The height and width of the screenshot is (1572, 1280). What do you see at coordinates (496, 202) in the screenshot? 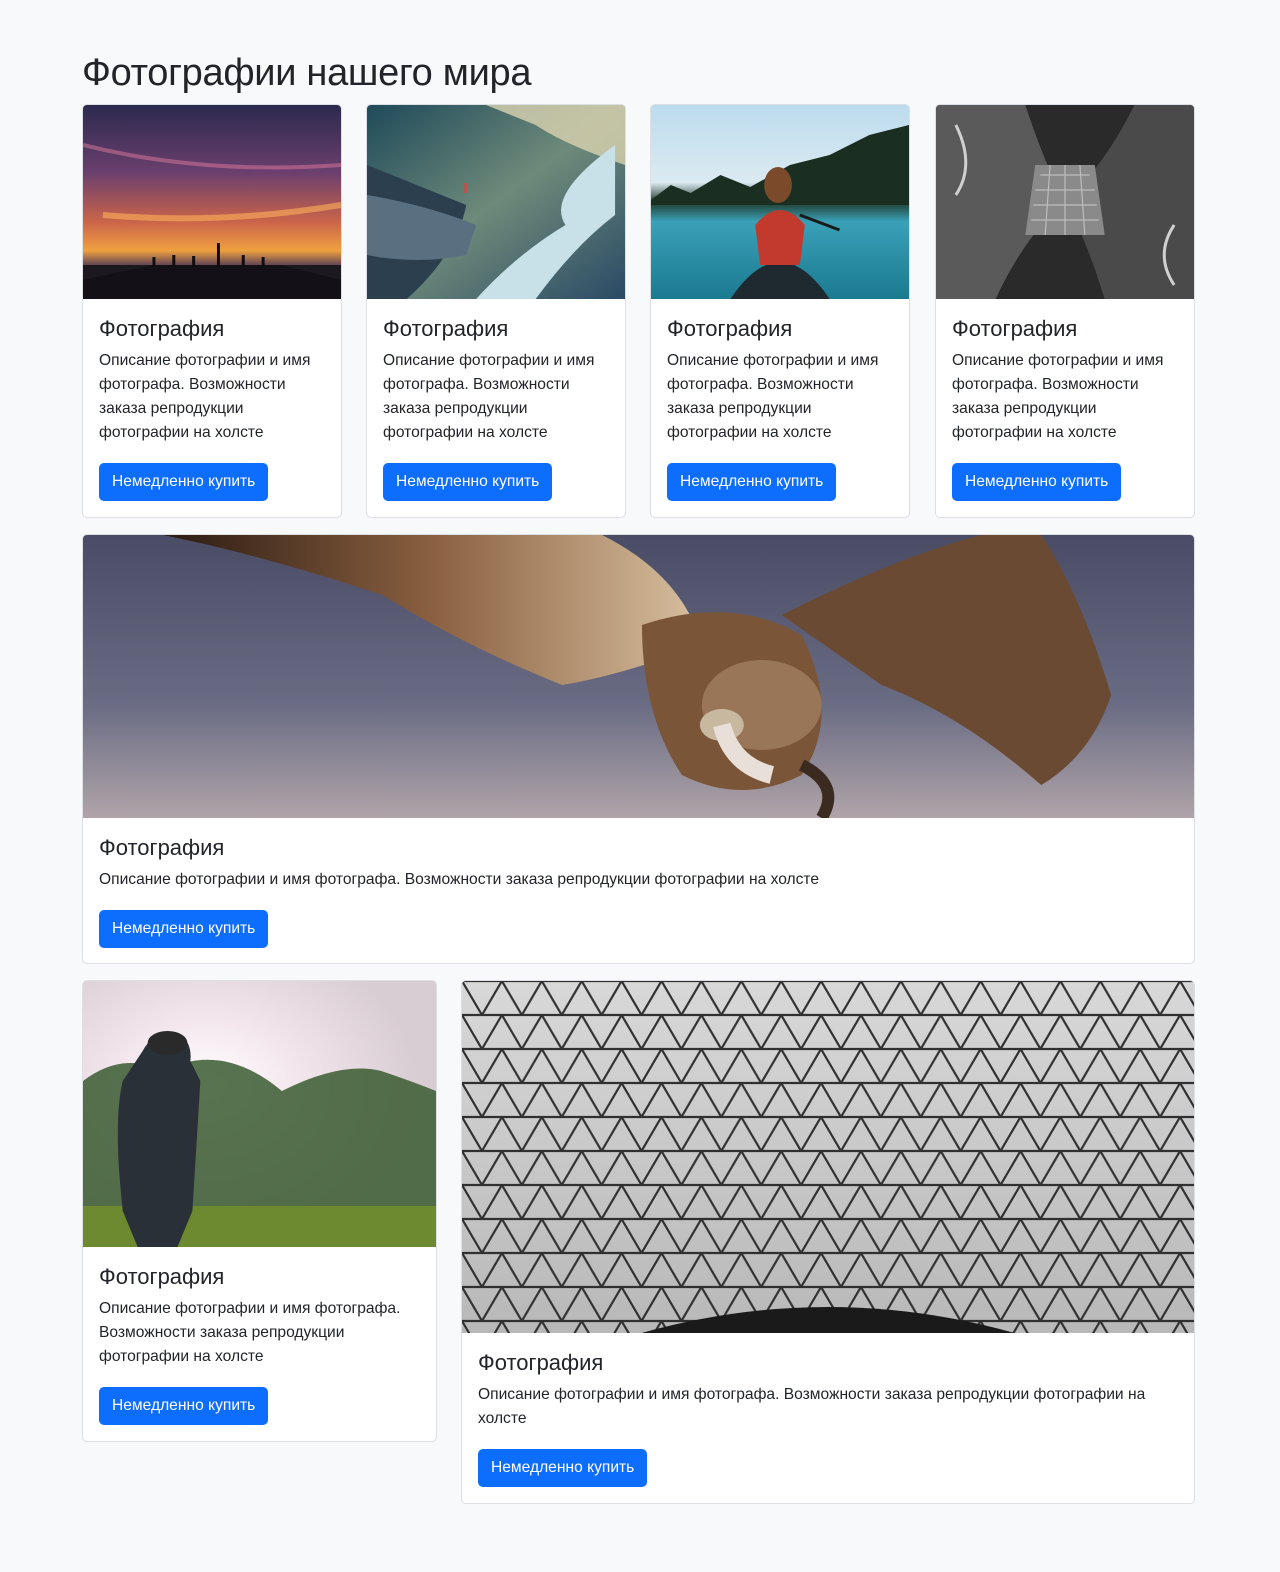
I see `card-image-mountain-fjord` at bounding box center [496, 202].